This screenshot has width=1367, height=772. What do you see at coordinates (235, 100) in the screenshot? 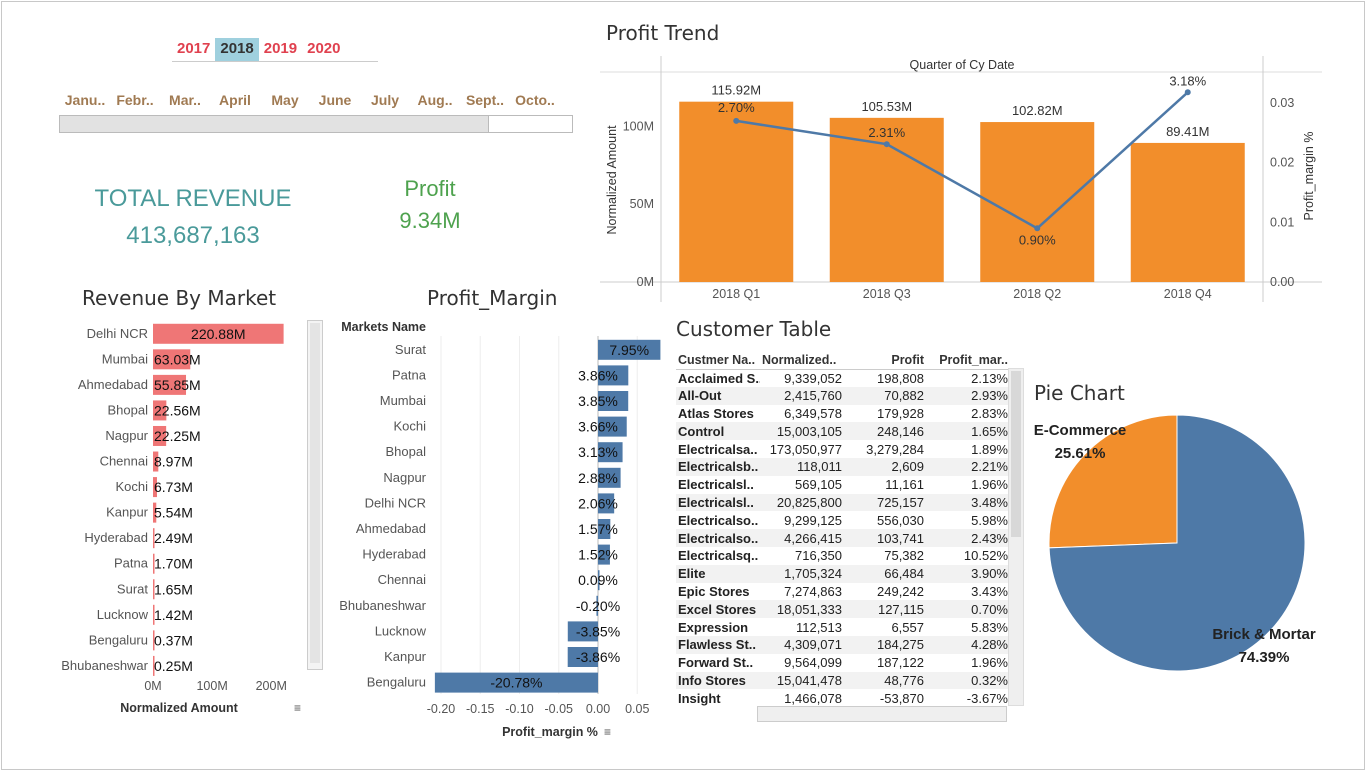
I see `month-apr: April` at bounding box center [235, 100].